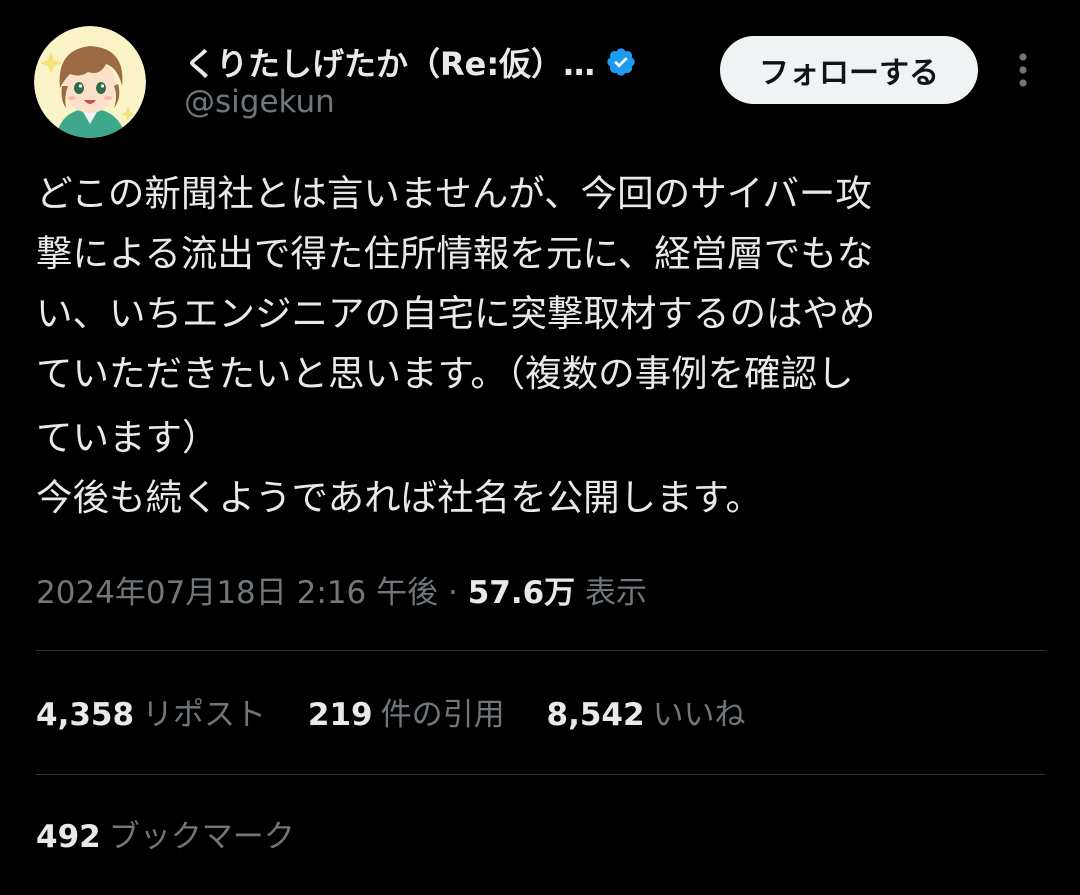 The width and height of the screenshot is (1080, 895). What do you see at coordinates (237, 593) in the screenshot?
I see `tweet-timestamp: 2024年07月18日 2:16 午後` at bounding box center [237, 593].